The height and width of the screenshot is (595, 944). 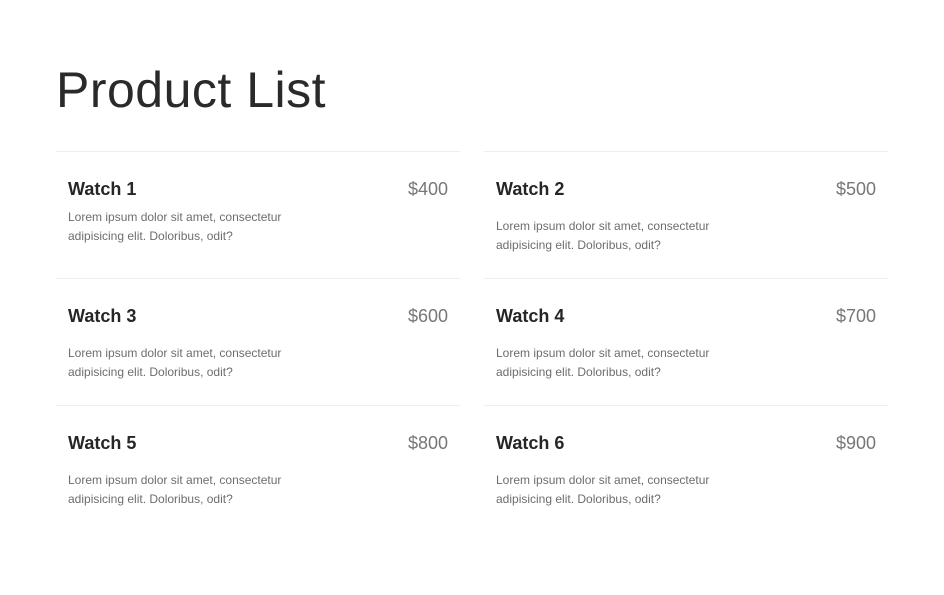 What do you see at coordinates (191, 90) in the screenshot?
I see `page-title: Product List` at bounding box center [191, 90].